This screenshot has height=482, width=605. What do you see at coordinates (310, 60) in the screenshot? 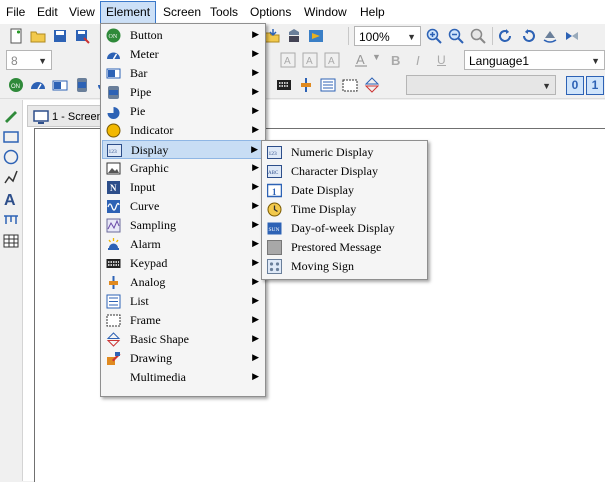
I see `text-align-center-icon: A` at bounding box center [310, 60].